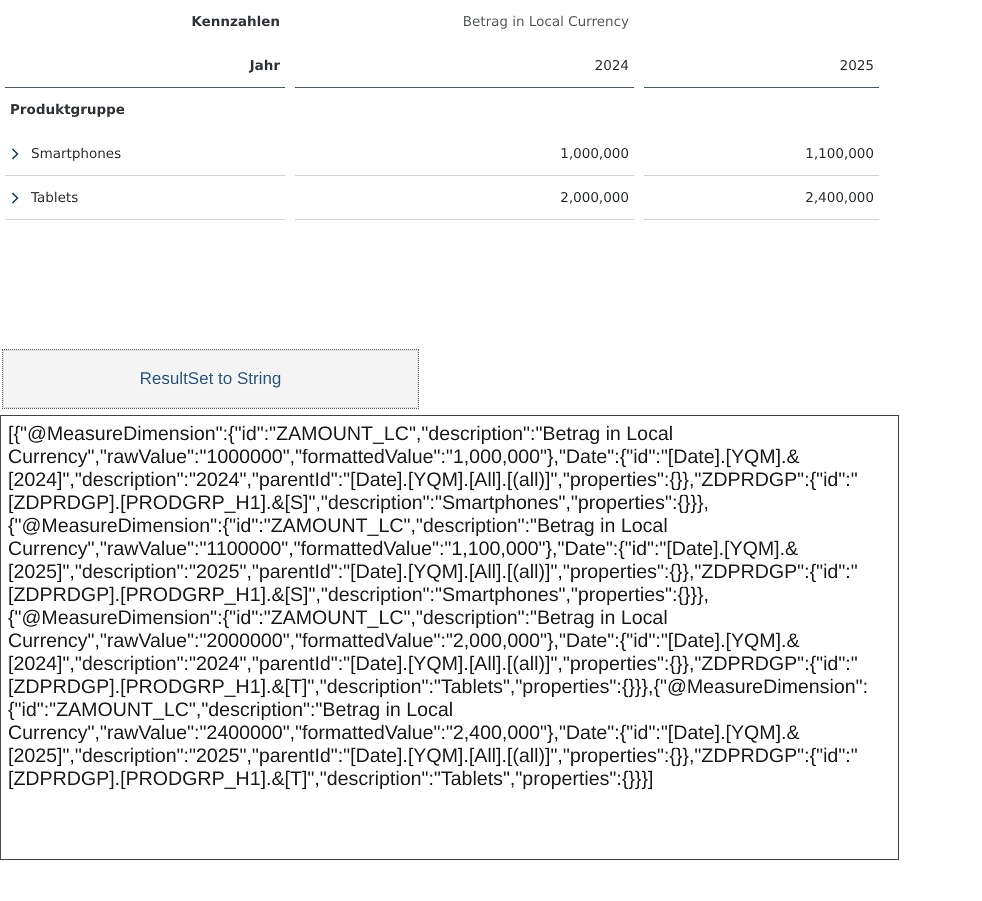 Image resolution: width=982 pixels, height=901 pixels. Describe the element at coordinates (594, 198) in the screenshot. I see `table-cell: 2,000,000` at that location.